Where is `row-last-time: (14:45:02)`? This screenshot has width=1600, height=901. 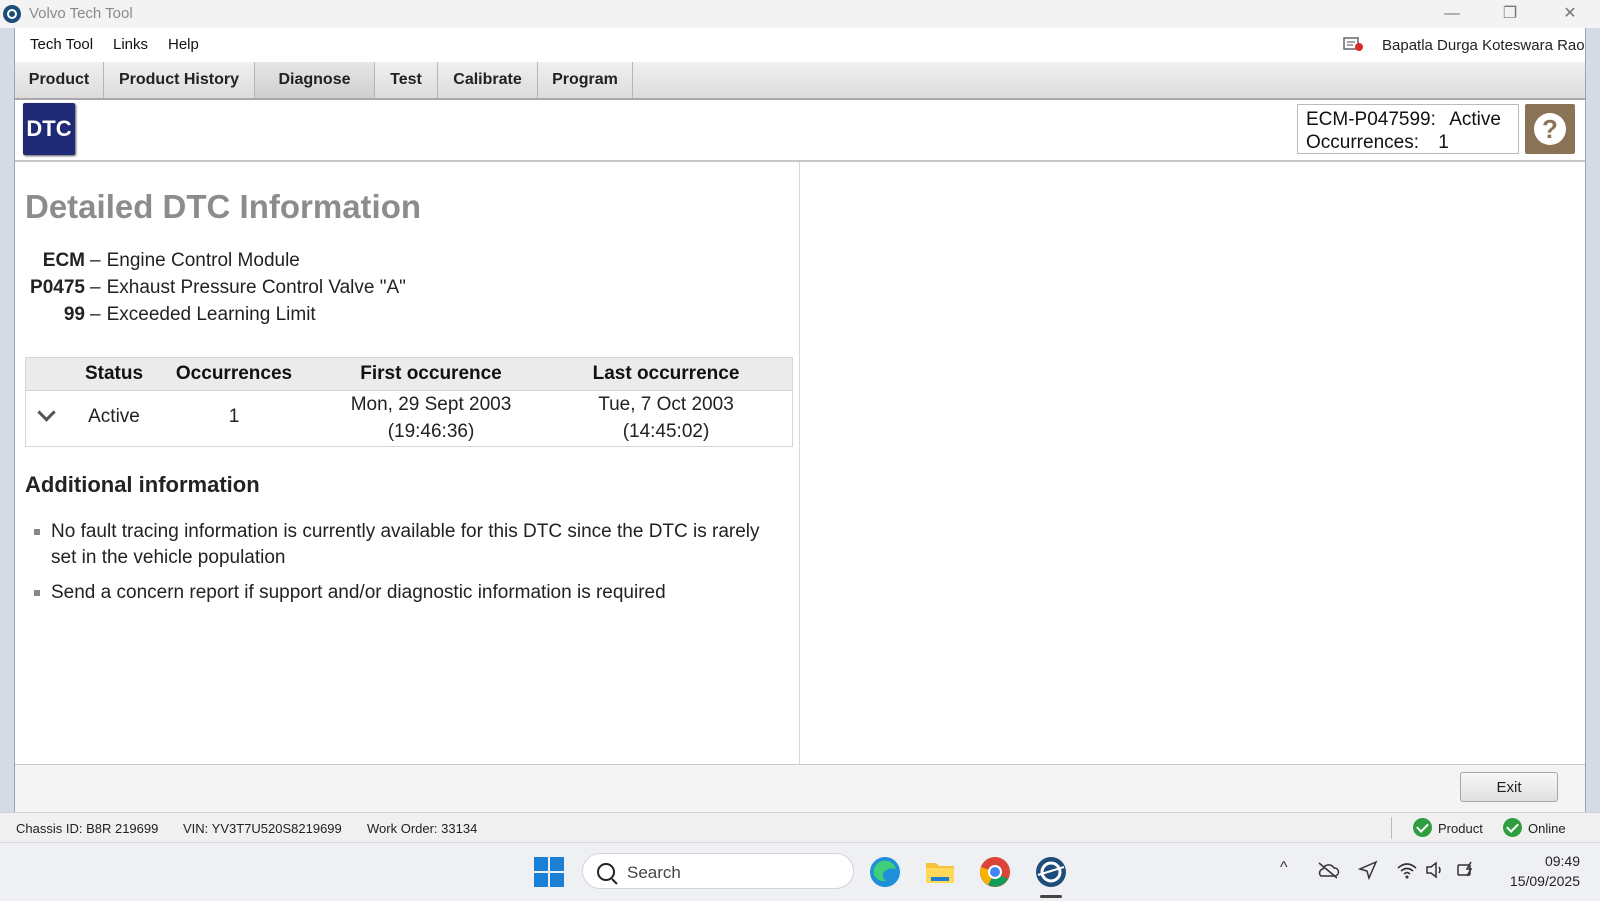 row-last-time: (14:45:02) is located at coordinates (666, 431).